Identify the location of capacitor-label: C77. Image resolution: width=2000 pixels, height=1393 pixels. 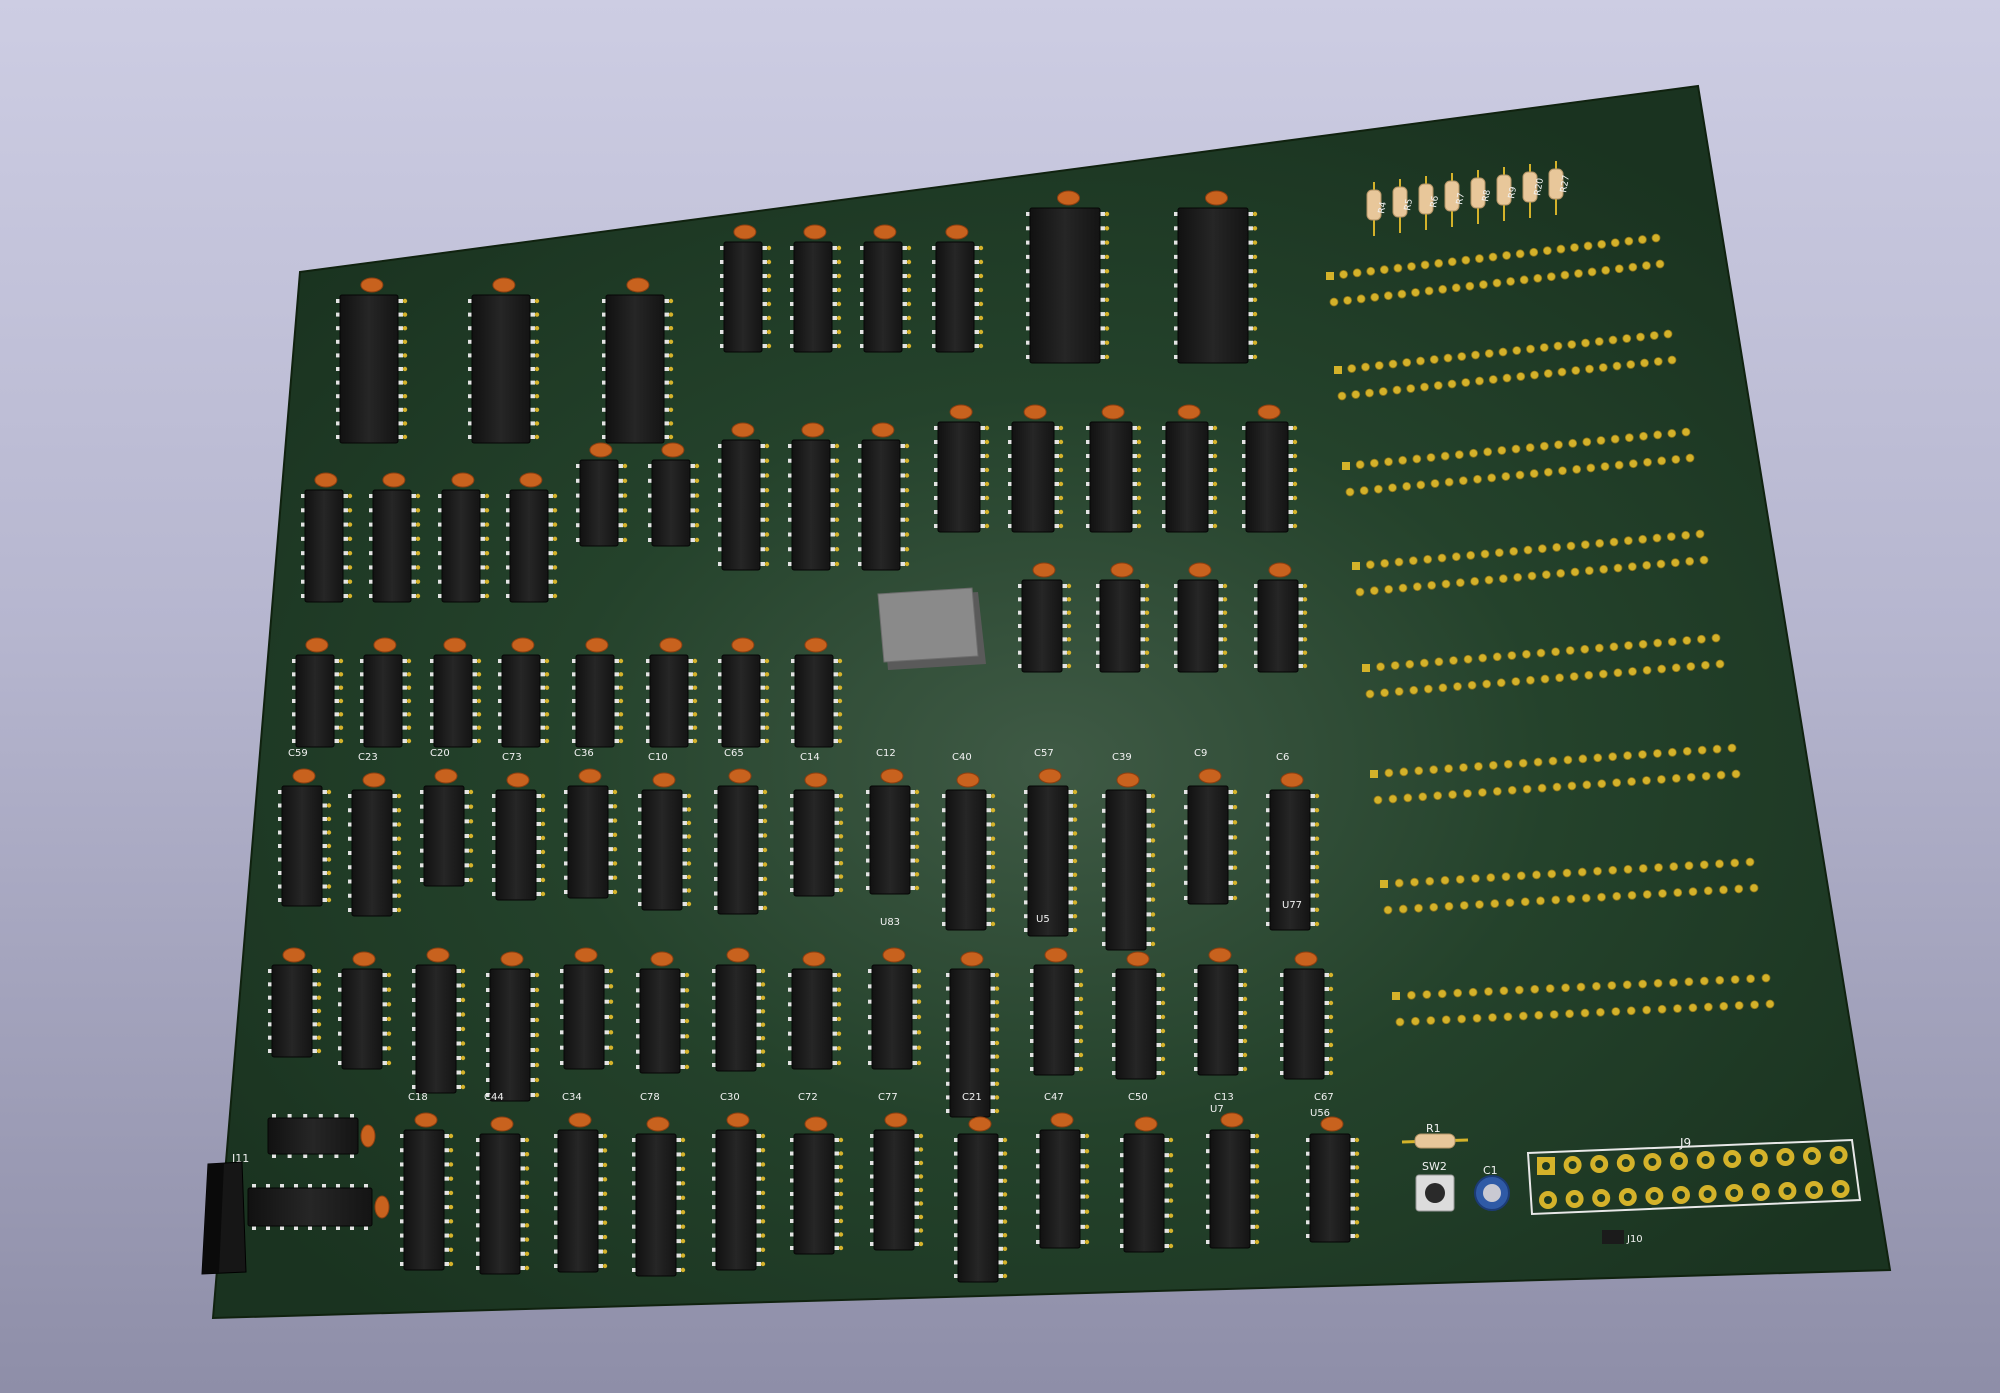
(888, 1097).